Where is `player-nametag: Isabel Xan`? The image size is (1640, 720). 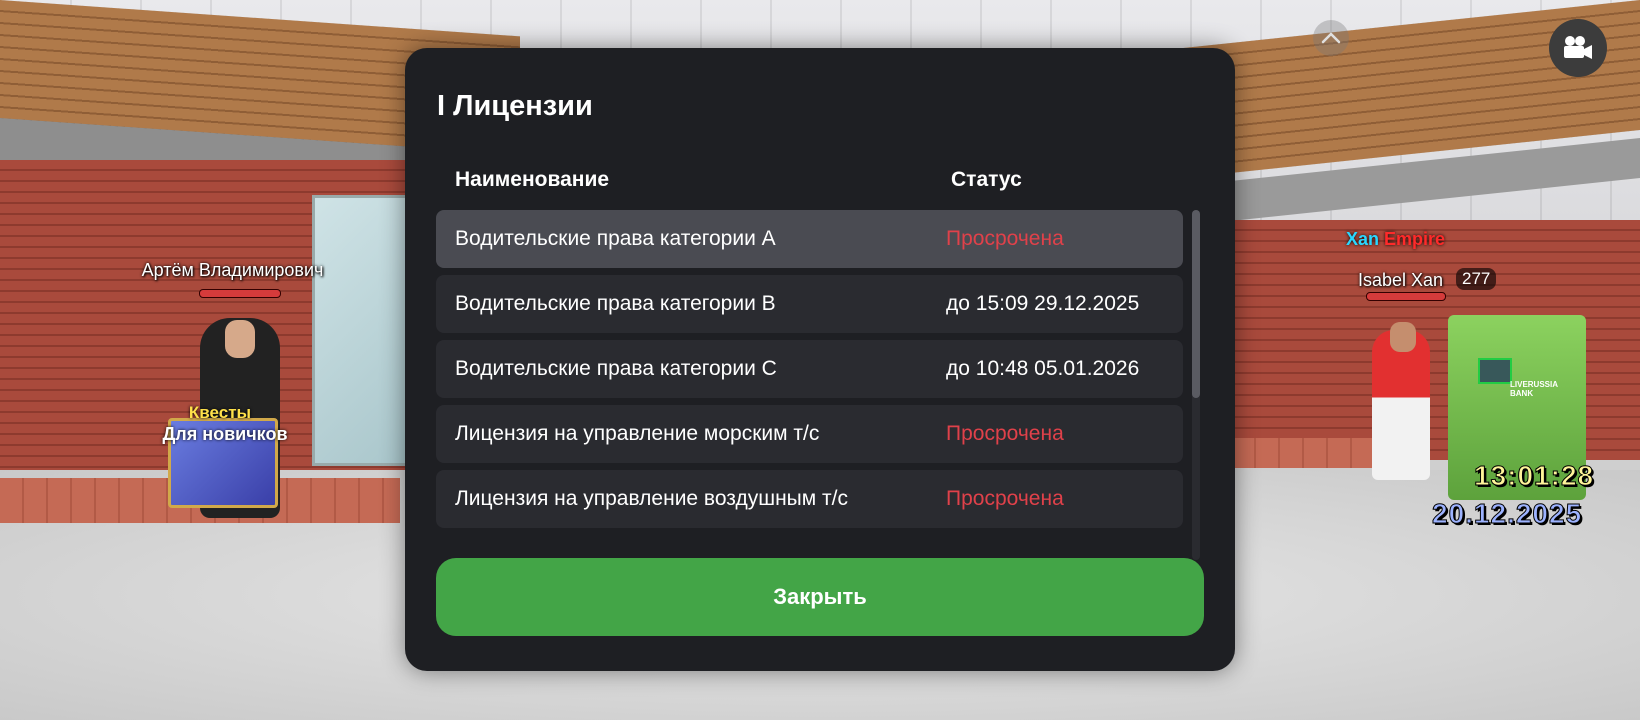
player-nametag: Isabel Xan is located at coordinates (1401, 280).